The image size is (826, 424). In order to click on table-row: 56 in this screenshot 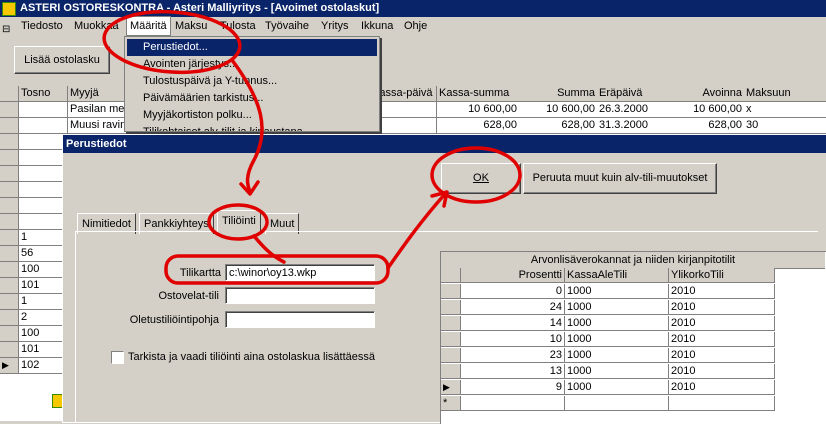, I will do `click(33, 254)`.